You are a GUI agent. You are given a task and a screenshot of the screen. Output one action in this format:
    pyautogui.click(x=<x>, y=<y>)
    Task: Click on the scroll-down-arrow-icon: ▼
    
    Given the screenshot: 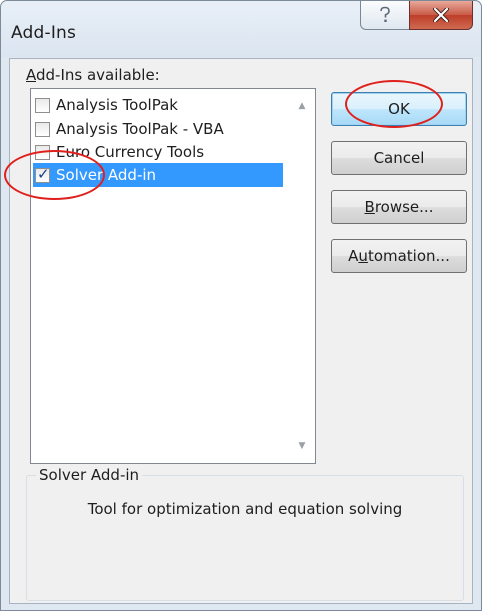 What is the action you would take?
    pyautogui.click(x=302, y=446)
    